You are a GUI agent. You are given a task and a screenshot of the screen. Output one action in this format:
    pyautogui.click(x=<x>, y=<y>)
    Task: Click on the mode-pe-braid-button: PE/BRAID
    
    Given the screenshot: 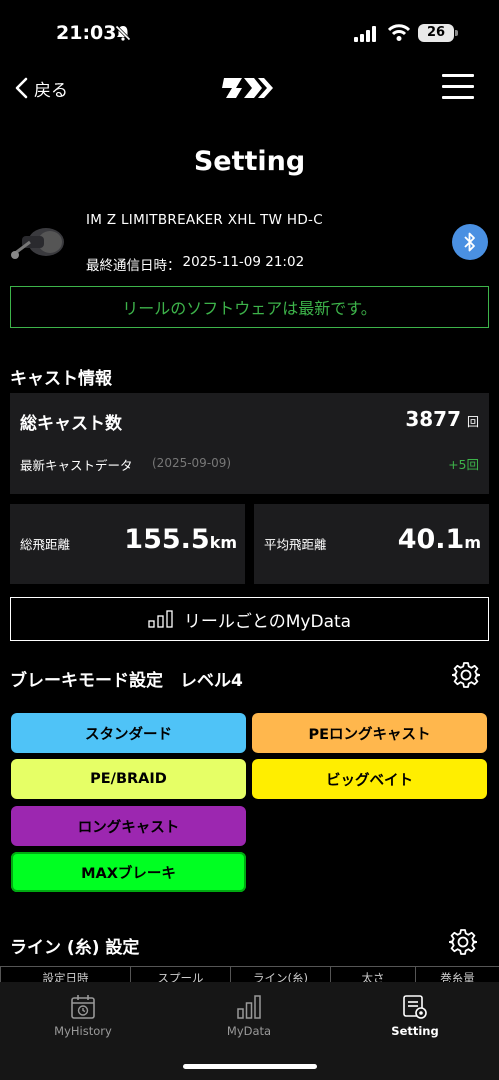 What is the action you would take?
    pyautogui.click(x=128, y=779)
    